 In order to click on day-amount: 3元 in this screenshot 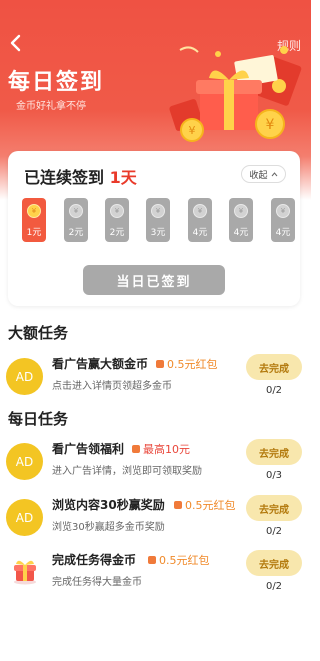, I will do `click(158, 233)`.